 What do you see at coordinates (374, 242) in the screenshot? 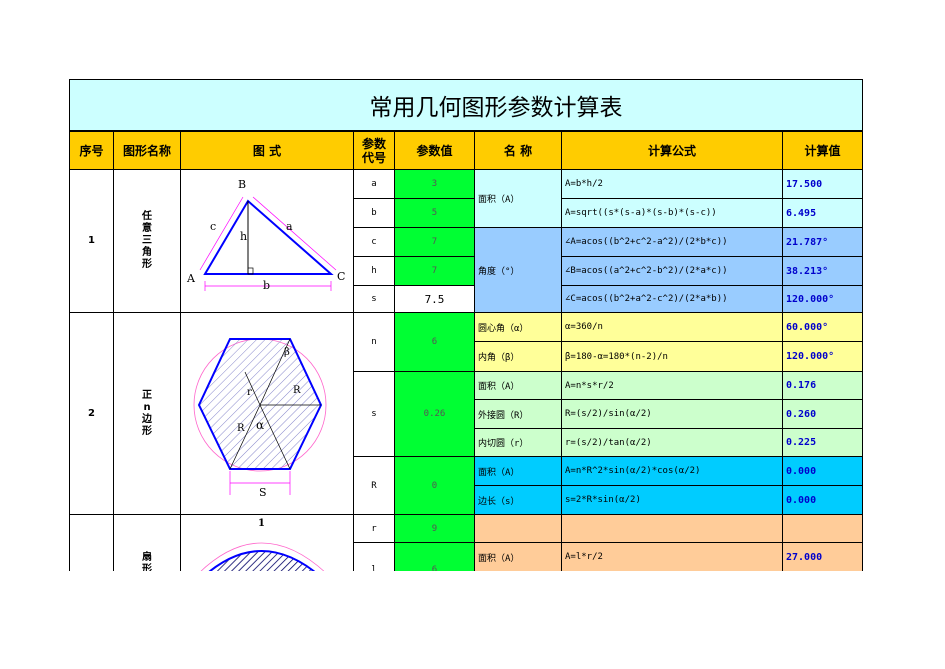
I see `param-code: c` at bounding box center [374, 242].